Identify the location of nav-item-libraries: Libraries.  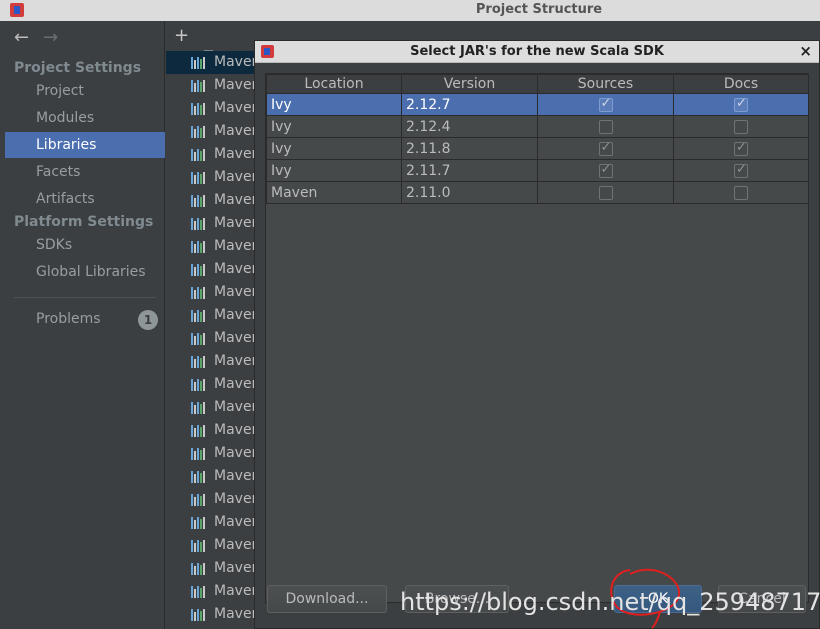
(85, 145).